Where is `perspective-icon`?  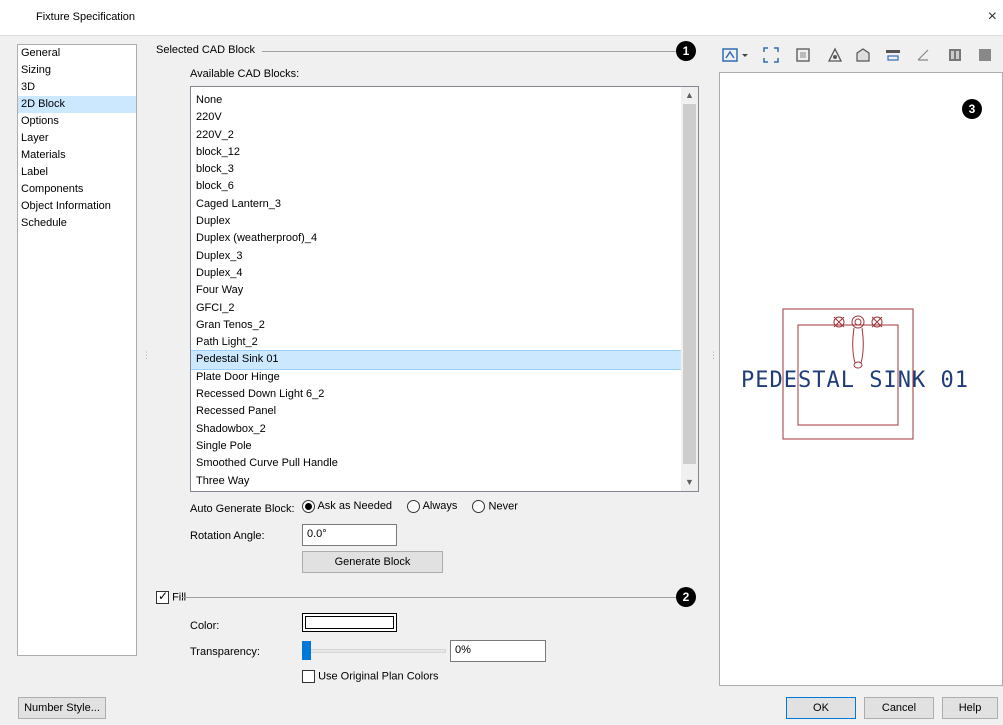
perspective-icon is located at coordinates (835, 55).